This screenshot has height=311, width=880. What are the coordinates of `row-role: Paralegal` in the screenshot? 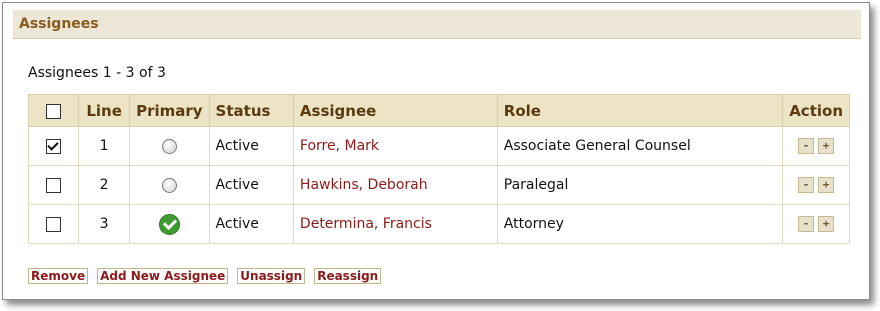 It's located at (640, 185).